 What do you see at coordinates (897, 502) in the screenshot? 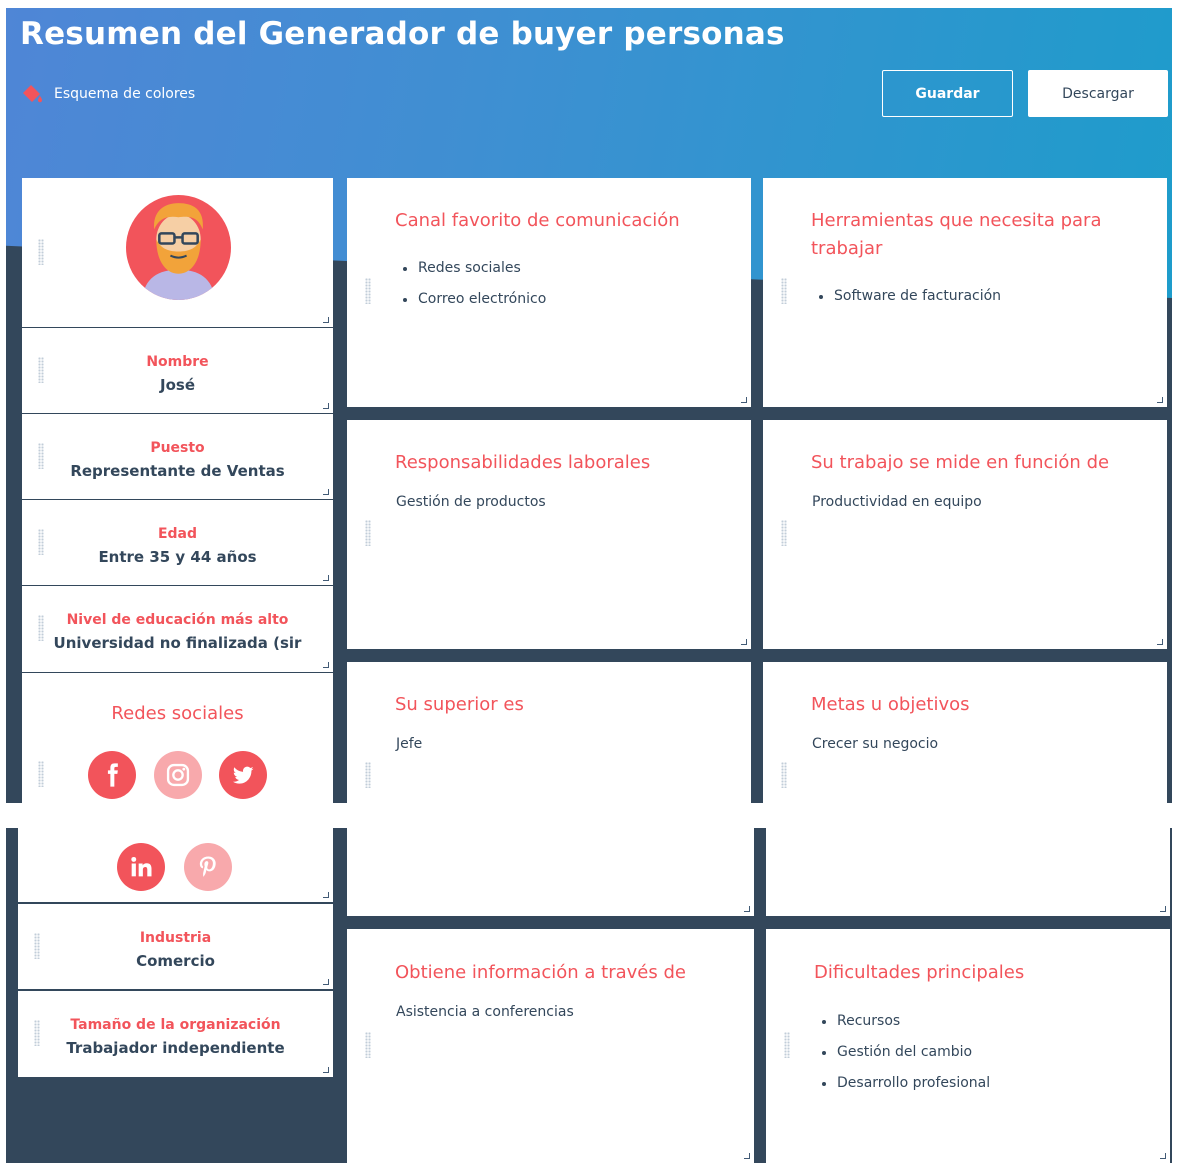
I see `tile-text: Productividad en equipo` at bounding box center [897, 502].